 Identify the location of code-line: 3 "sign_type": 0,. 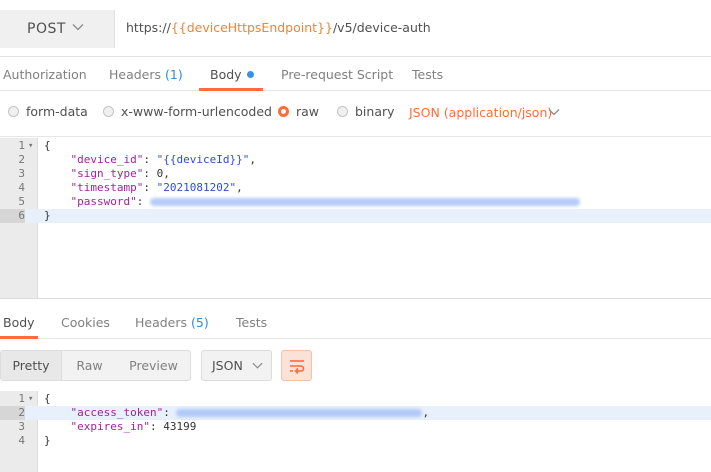
(355, 174).